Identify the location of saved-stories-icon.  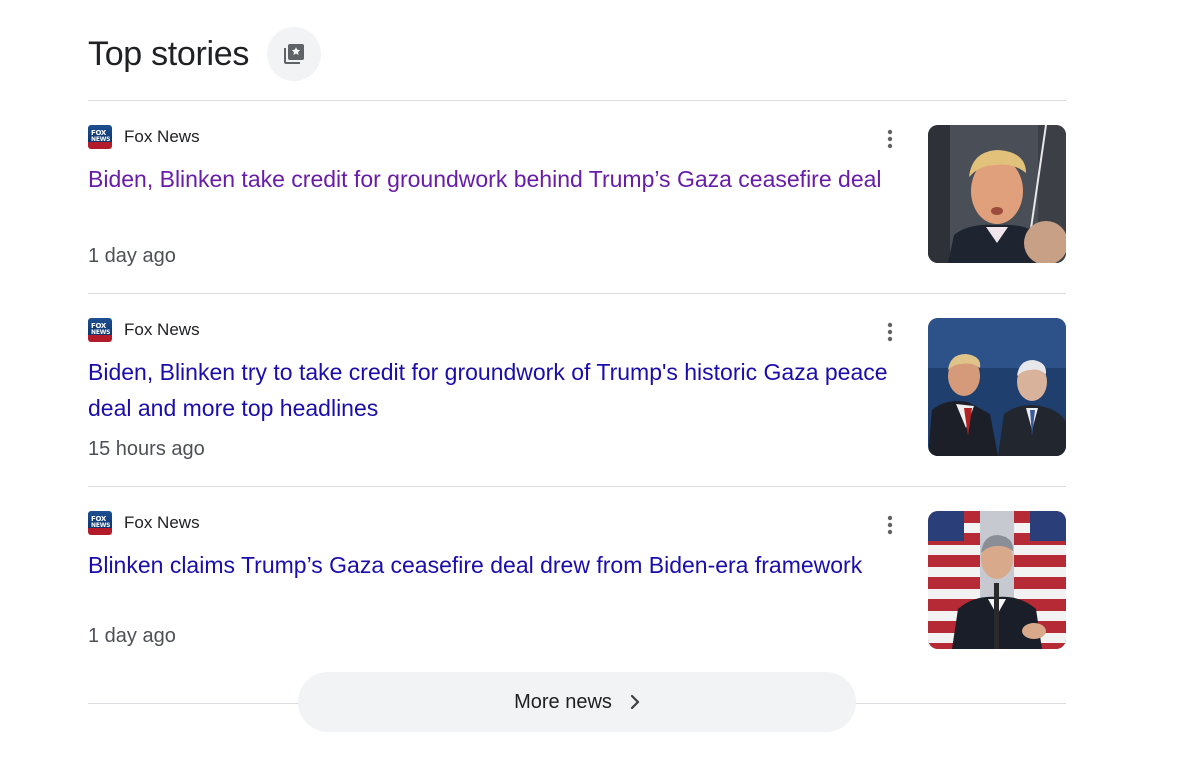
(294, 54).